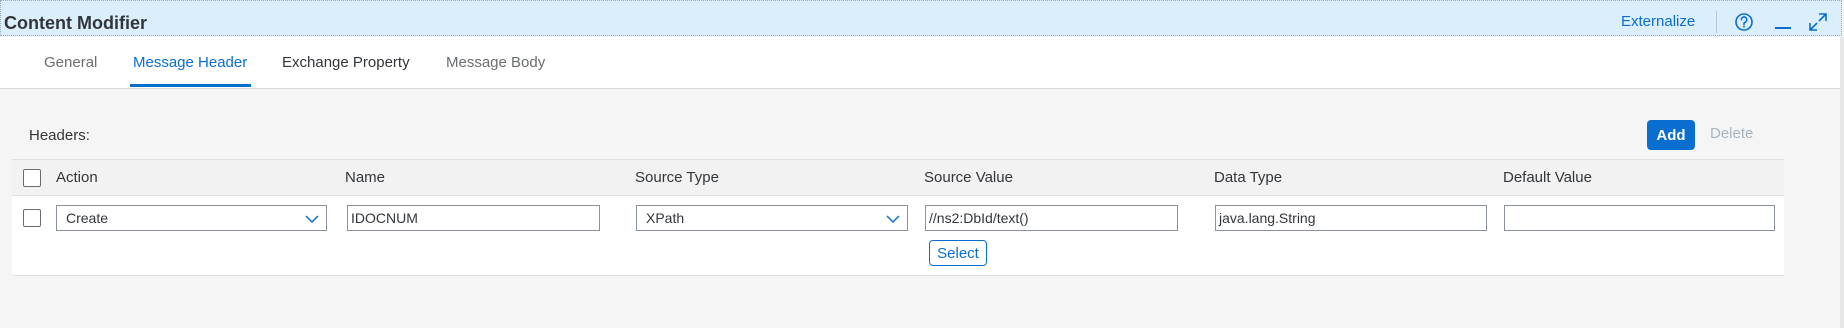 This screenshot has height=328, width=1844. Describe the element at coordinates (77, 177) in the screenshot. I see `column-header-action: Action` at that location.